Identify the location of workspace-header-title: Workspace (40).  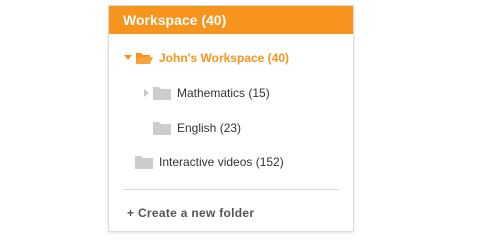
(175, 20).